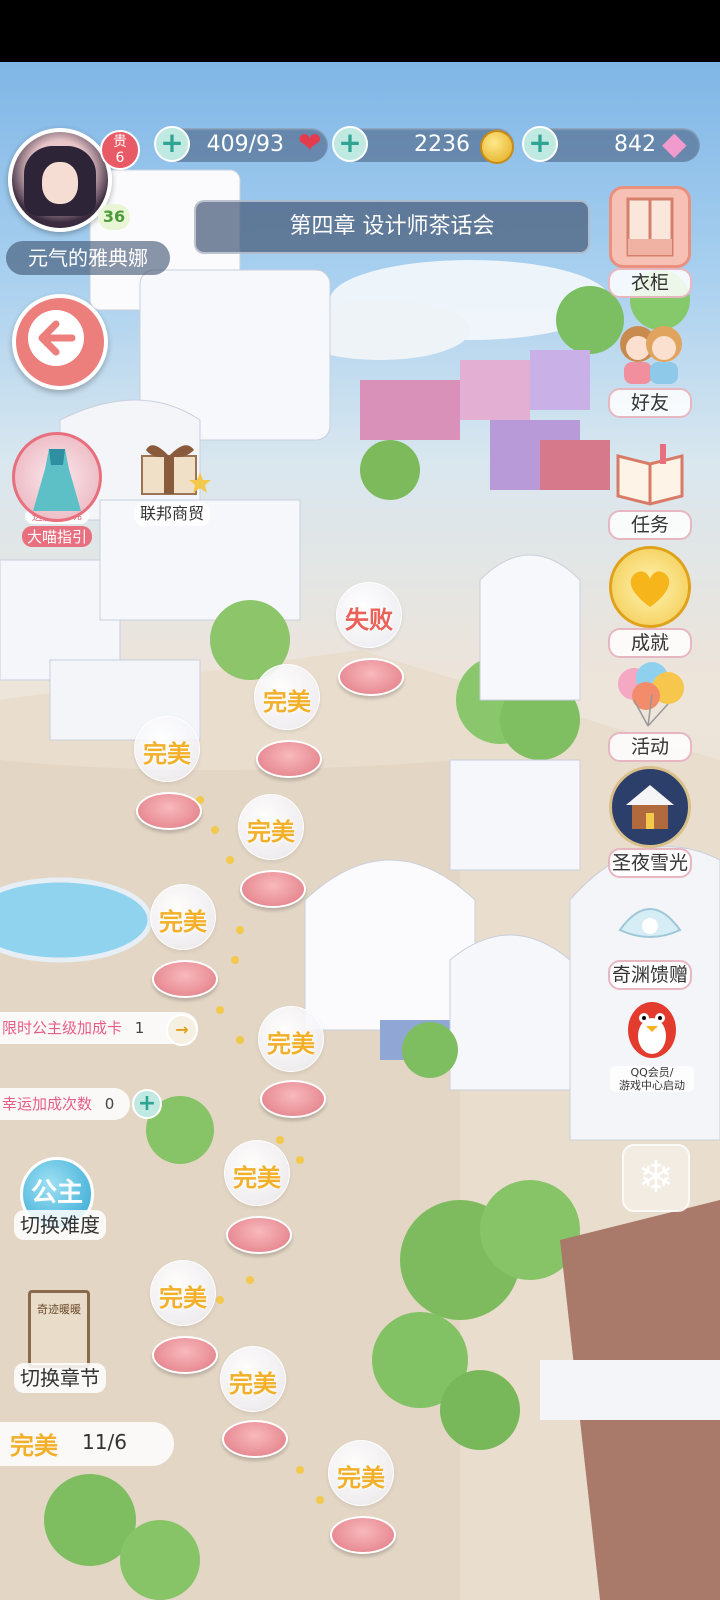  I want to click on perfect-count-bar: 完美 11/6, so click(87, 1444).